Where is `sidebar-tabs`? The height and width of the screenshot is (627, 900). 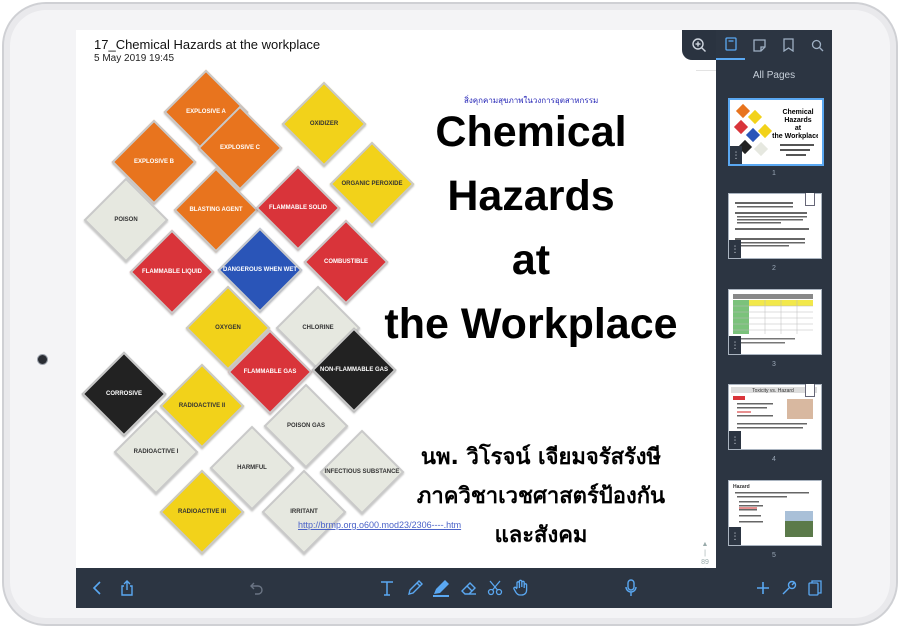 sidebar-tabs is located at coordinates (774, 45).